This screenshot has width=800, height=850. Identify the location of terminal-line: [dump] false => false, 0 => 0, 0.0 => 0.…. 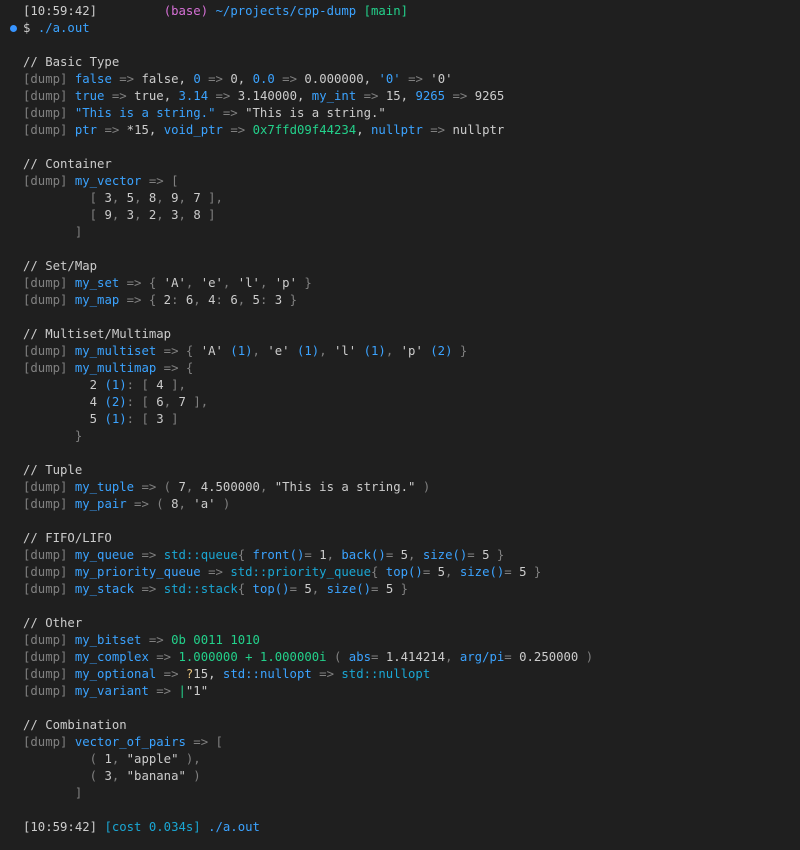
(238, 79).